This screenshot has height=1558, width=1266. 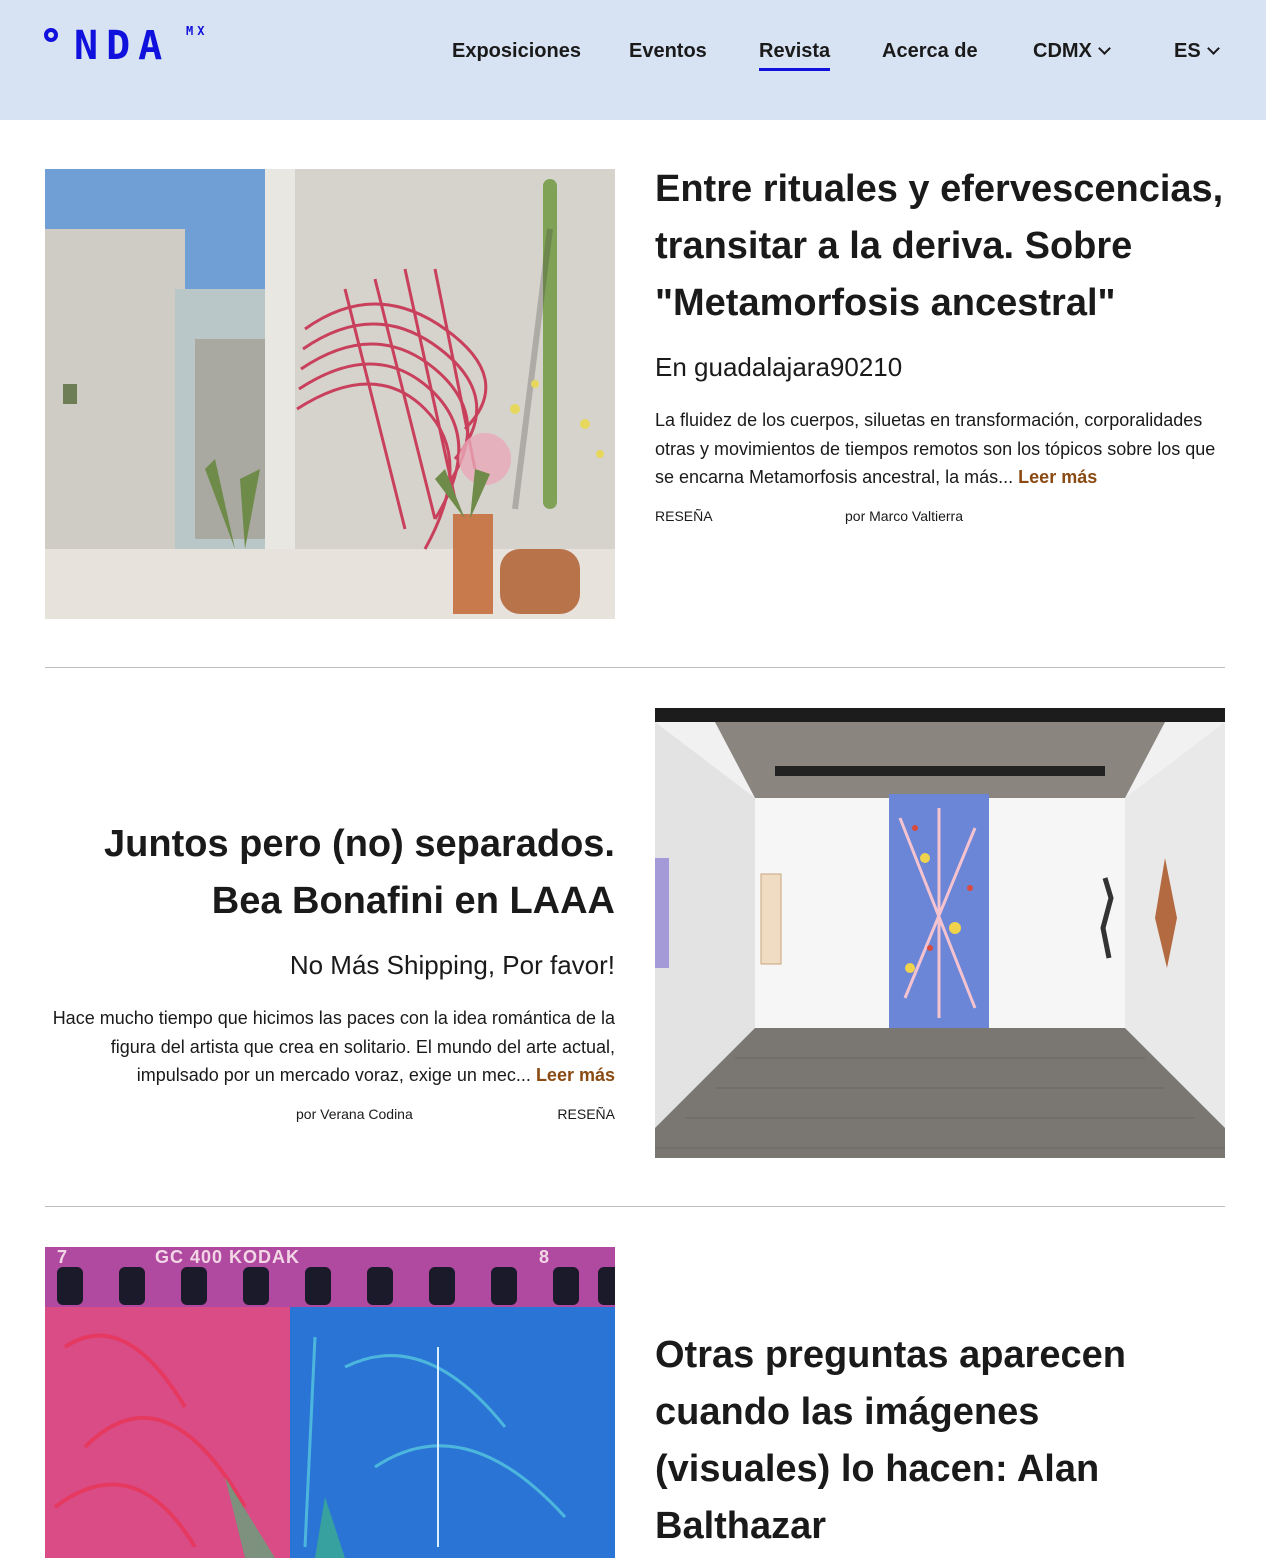 What do you see at coordinates (779, 367) in the screenshot?
I see `article-venue: En guadalajara90210` at bounding box center [779, 367].